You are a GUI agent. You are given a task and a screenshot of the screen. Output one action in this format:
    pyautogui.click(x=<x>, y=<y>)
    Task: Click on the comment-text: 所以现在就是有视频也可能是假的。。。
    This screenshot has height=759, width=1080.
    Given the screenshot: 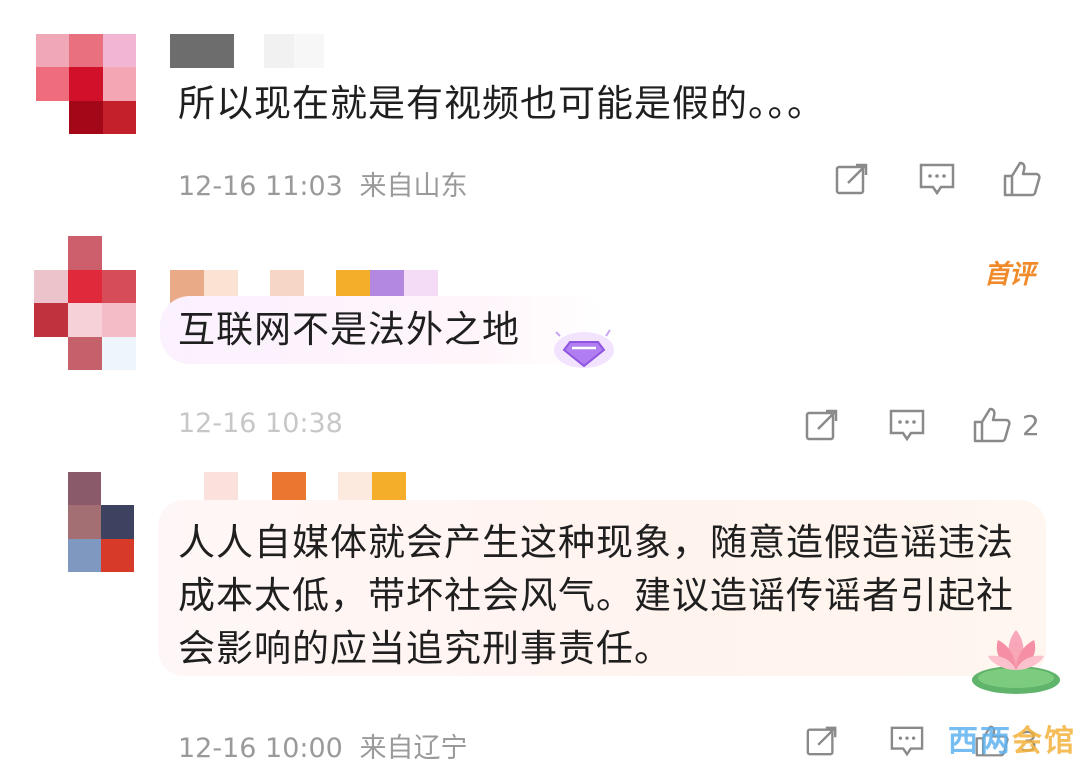 What is the action you would take?
    pyautogui.click(x=501, y=103)
    